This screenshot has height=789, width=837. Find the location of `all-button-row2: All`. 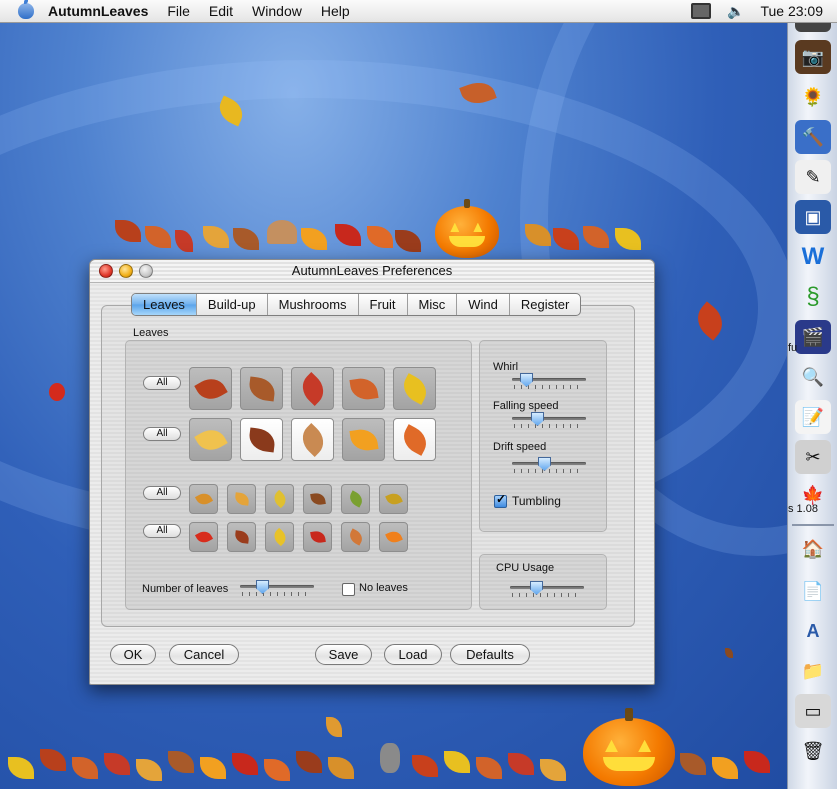

all-button-row2: All is located at coordinates (162, 434).